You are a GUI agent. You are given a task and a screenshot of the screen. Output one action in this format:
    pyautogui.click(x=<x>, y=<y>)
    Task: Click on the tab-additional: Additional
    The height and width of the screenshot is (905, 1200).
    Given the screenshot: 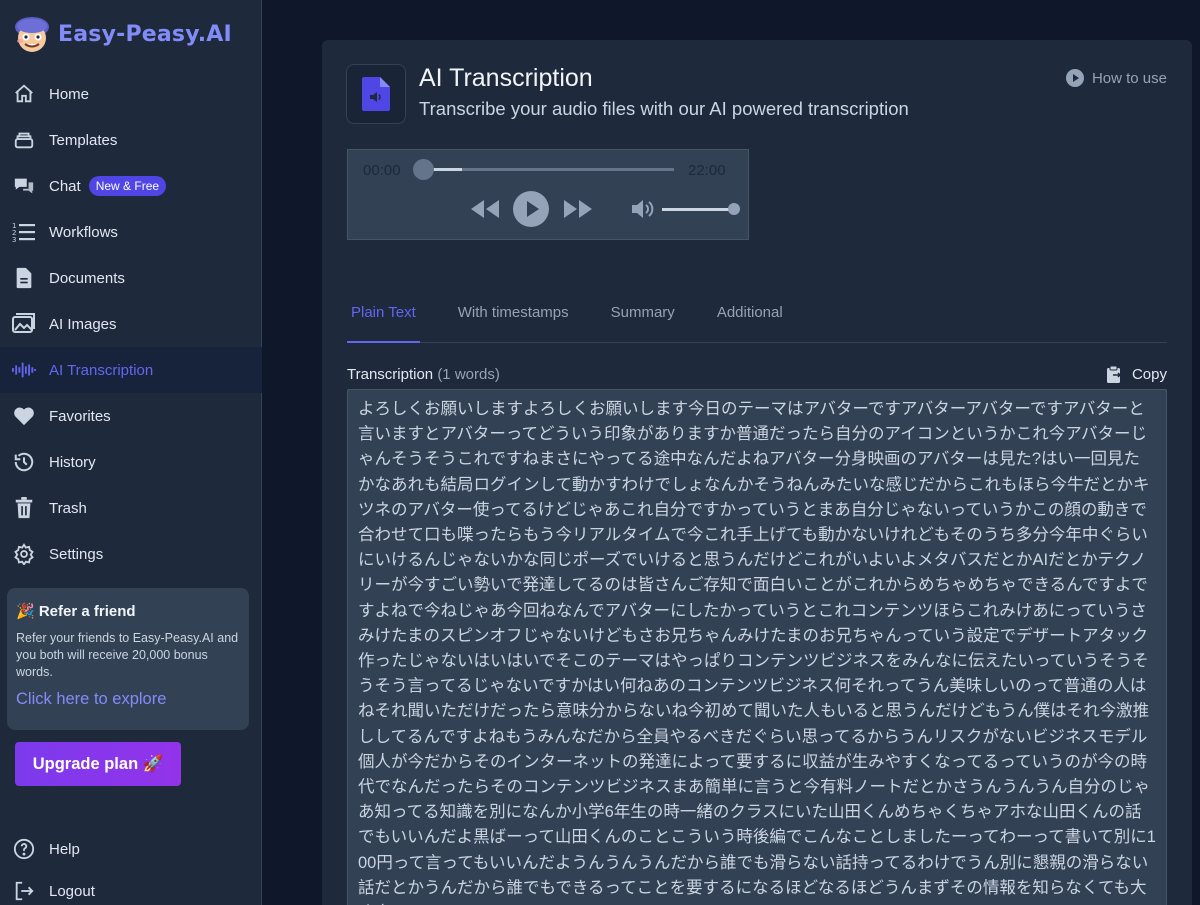 What is the action you would take?
    pyautogui.click(x=750, y=323)
    